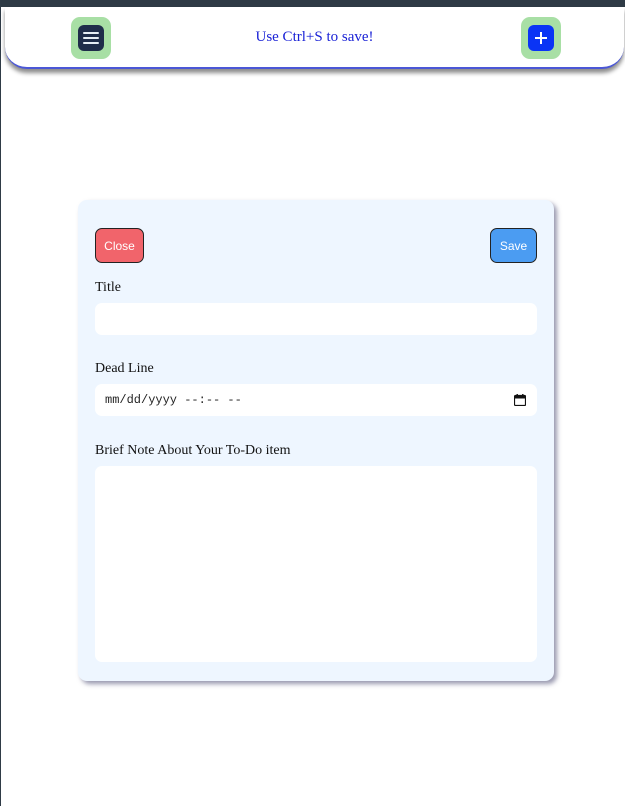 This screenshot has width=625, height=806. Describe the element at coordinates (314, 38) in the screenshot. I see `app-header: Use Ctrl+S to save!` at that location.